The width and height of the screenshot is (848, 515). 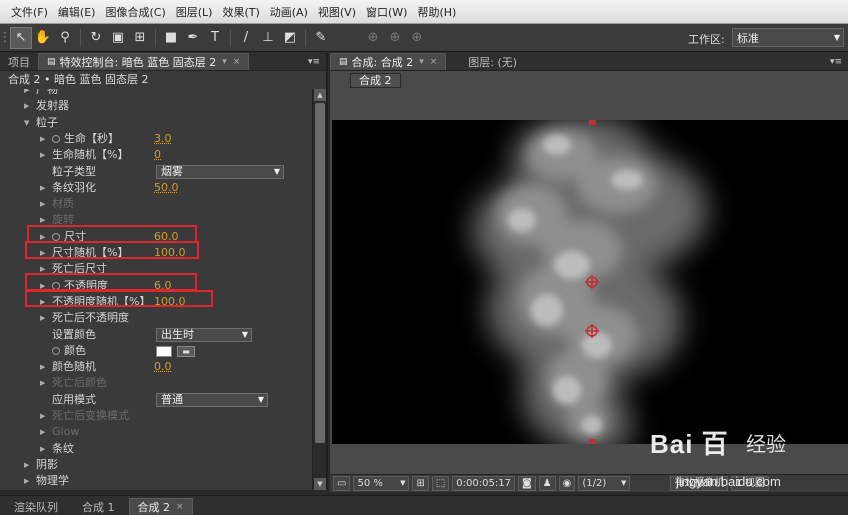 I want to click on menu-item: 文件(F), so click(x=29, y=12).